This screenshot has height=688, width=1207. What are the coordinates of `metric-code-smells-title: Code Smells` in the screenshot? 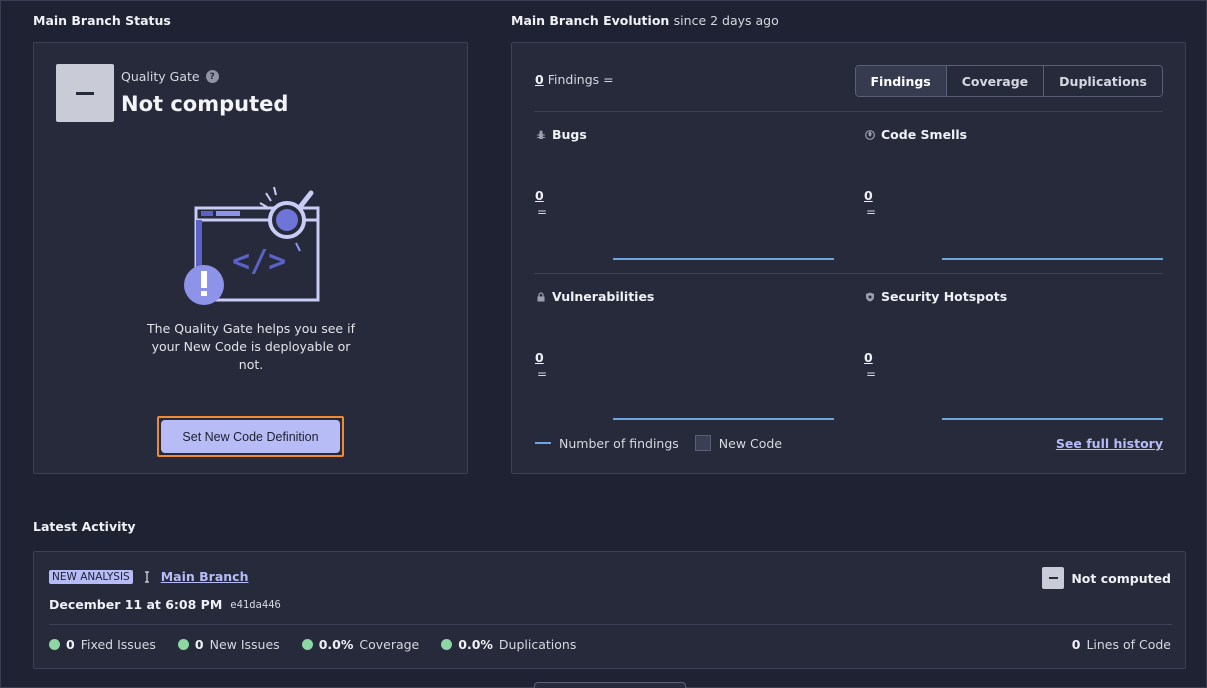 It's located at (916, 134).